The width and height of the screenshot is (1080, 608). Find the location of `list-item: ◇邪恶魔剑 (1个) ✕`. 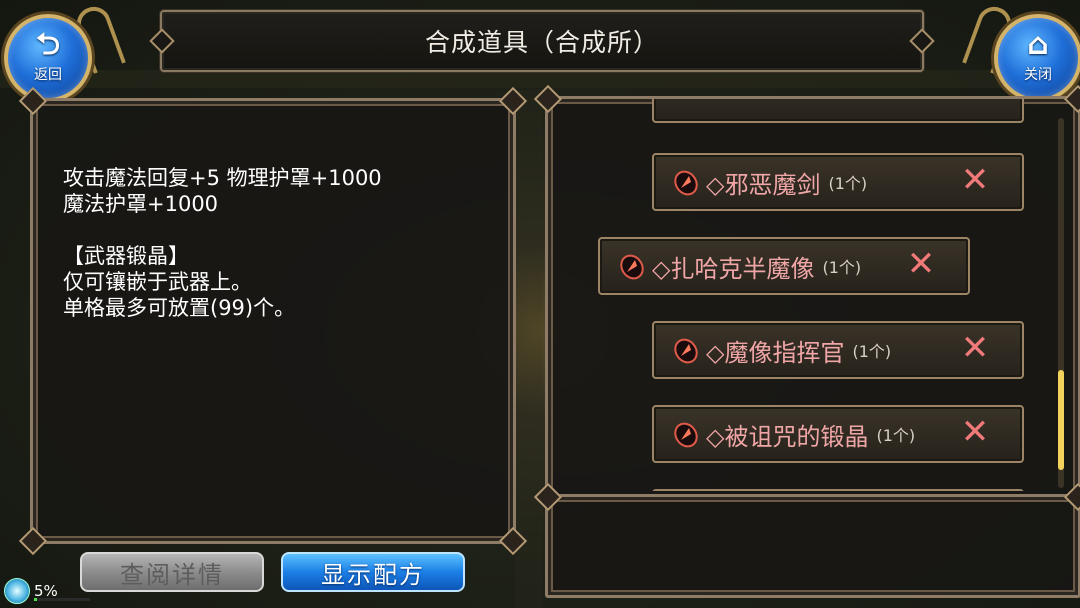

list-item: ◇邪恶魔剑 (1个) ✕ is located at coordinates (838, 182).